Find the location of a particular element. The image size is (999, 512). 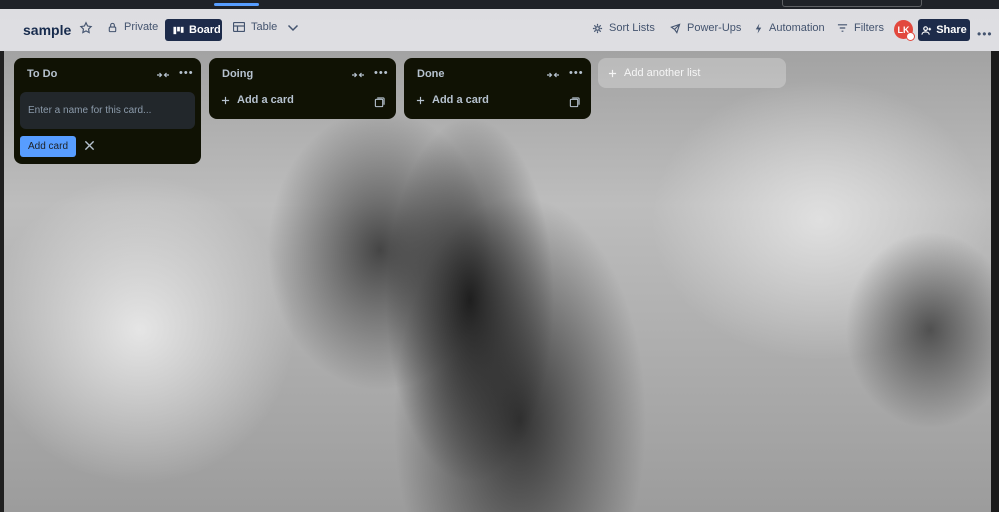

window-edge-right is located at coordinates (995, 281).